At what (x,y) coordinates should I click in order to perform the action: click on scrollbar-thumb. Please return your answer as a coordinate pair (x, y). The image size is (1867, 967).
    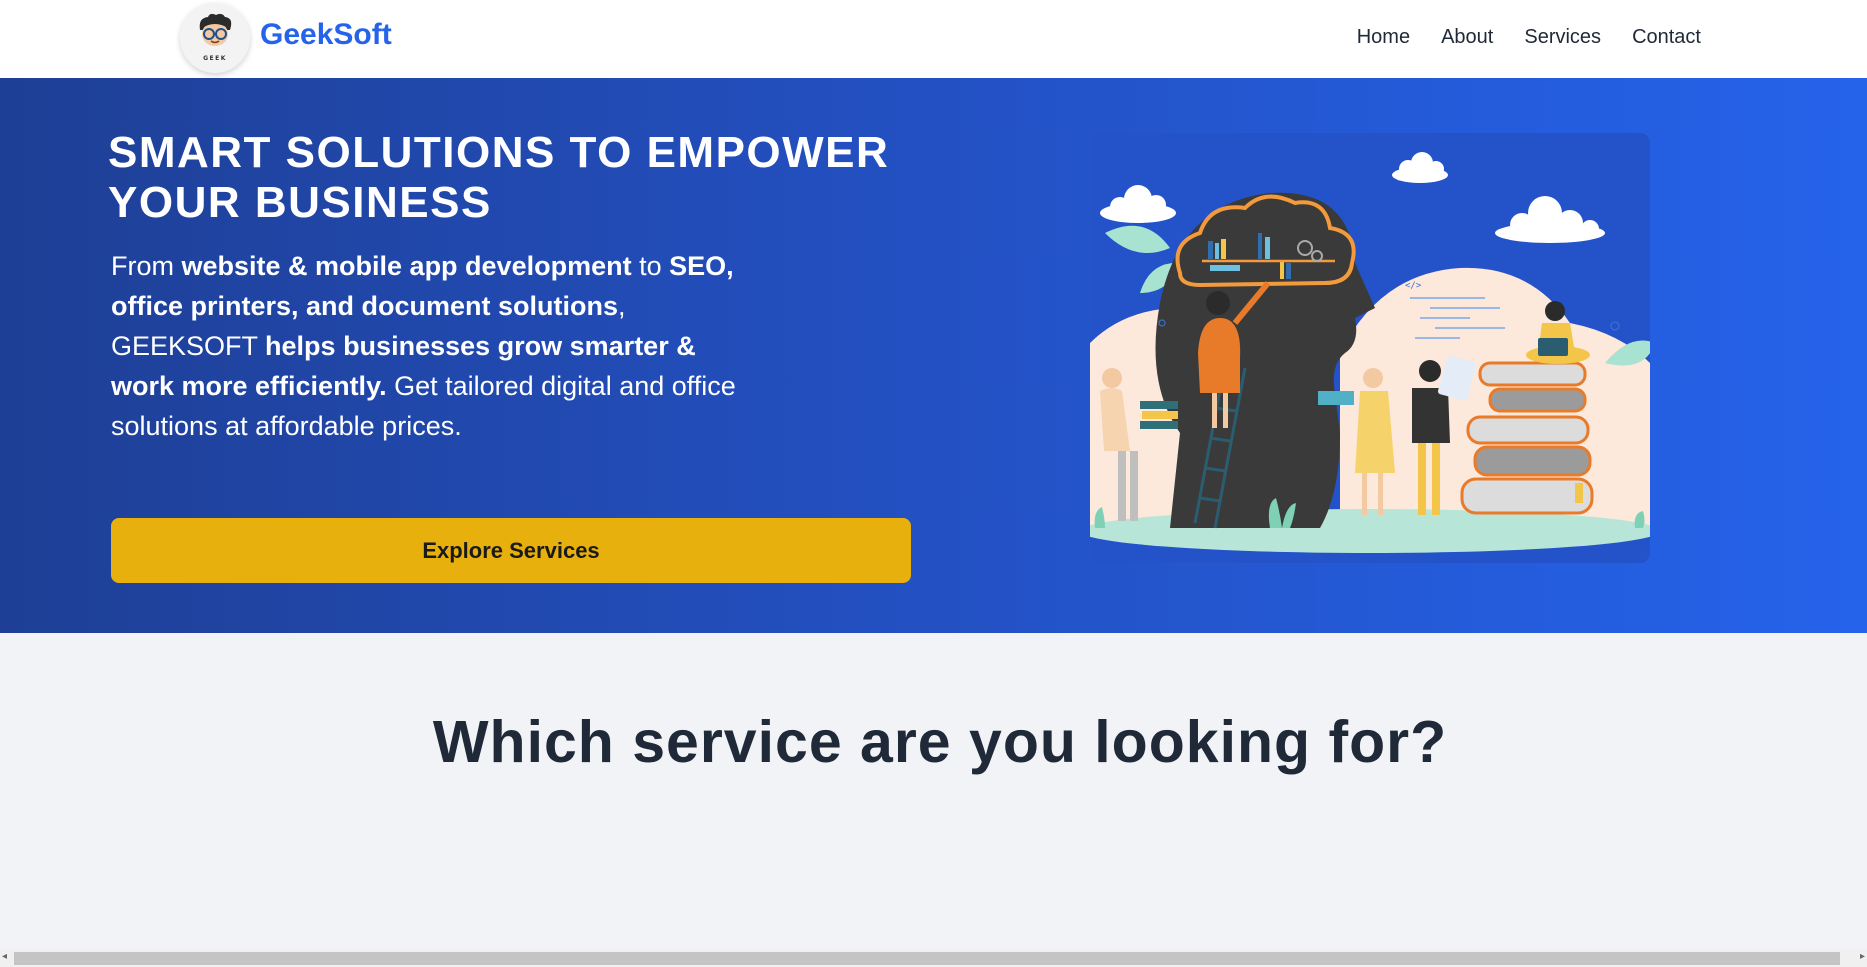
    Looking at the image, I should click on (927, 958).